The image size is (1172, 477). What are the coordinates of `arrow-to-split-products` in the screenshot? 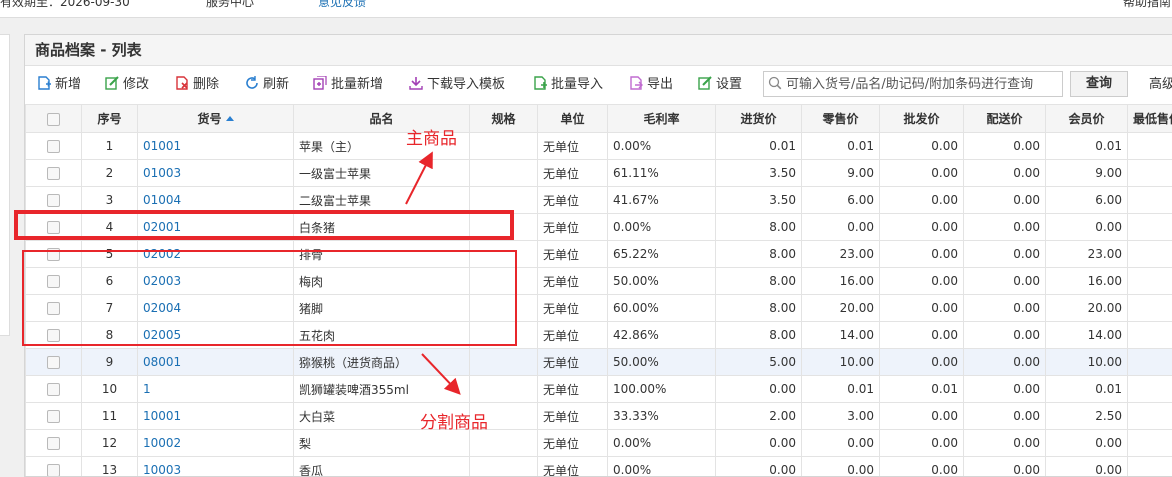 It's located at (440, 373).